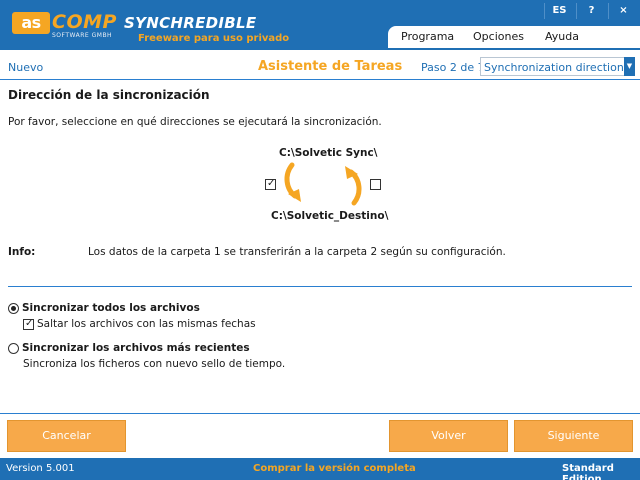  Describe the element at coordinates (25, 67) in the screenshot. I see `new-link: Nuevo` at that location.